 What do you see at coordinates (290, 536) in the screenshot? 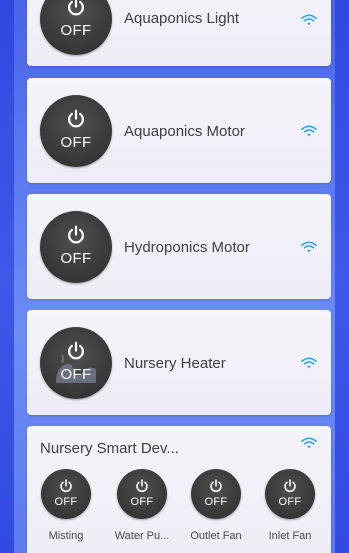
I see `group-device-label: Inlet Fan` at bounding box center [290, 536].